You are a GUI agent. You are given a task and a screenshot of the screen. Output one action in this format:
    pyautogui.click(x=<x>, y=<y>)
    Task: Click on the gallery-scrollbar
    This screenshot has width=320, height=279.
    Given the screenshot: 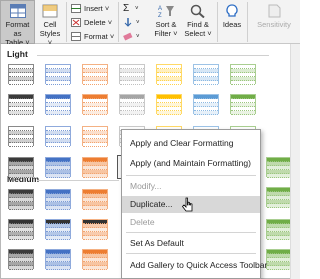 What is the action you would take?
    pyautogui.click(x=295, y=161)
    